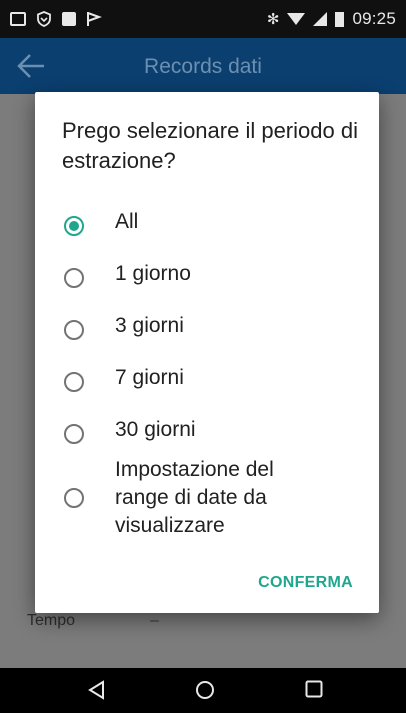  I want to click on back-triangle-icon, so click(97, 690).